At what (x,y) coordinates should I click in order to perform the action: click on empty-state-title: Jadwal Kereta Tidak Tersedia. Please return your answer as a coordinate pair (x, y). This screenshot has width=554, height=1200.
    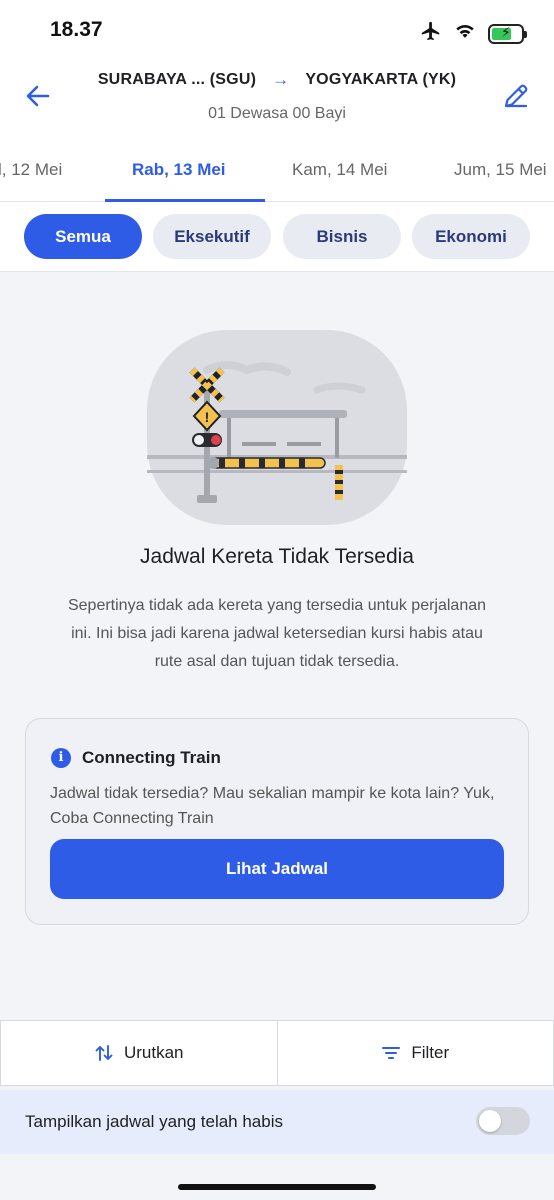
    Looking at the image, I should click on (277, 556).